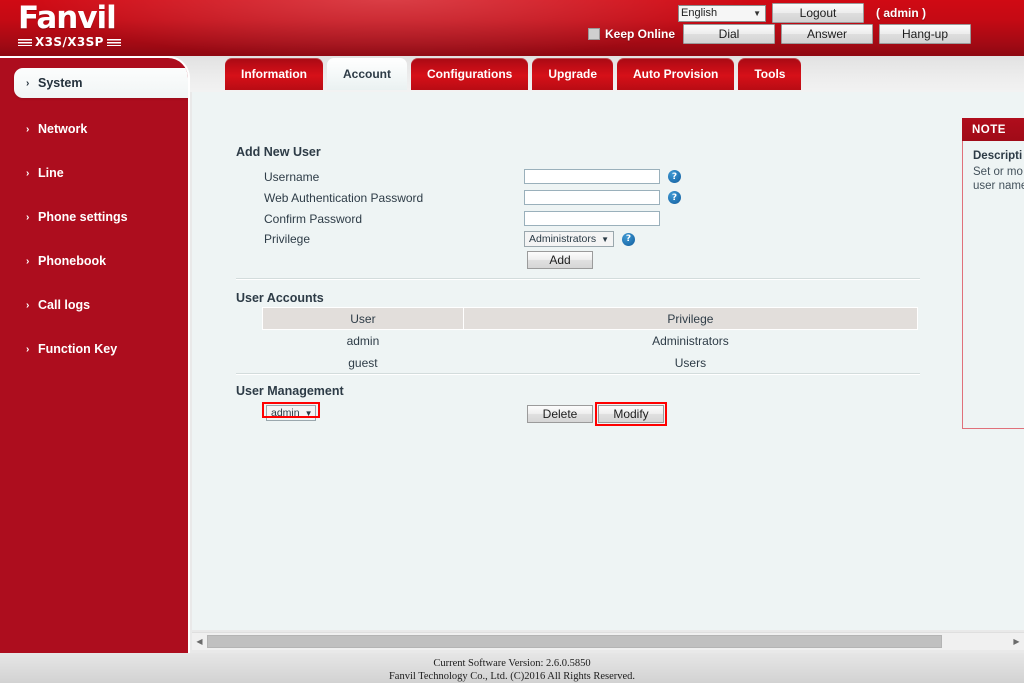  What do you see at coordinates (83, 217) in the screenshot?
I see `sidebar-item-label: Phone settings` at bounding box center [83, 217].